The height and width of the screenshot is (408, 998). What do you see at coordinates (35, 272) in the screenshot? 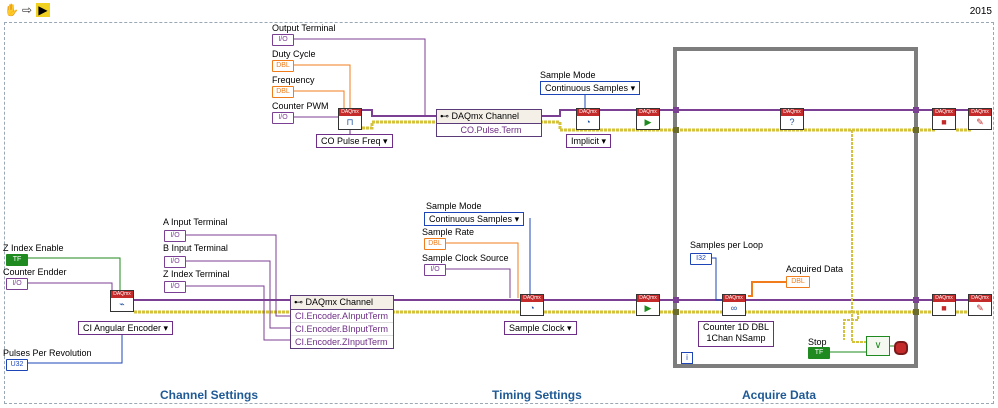
I see `counter-endder-label: Counter Endder` at bounding box center [35, 272].